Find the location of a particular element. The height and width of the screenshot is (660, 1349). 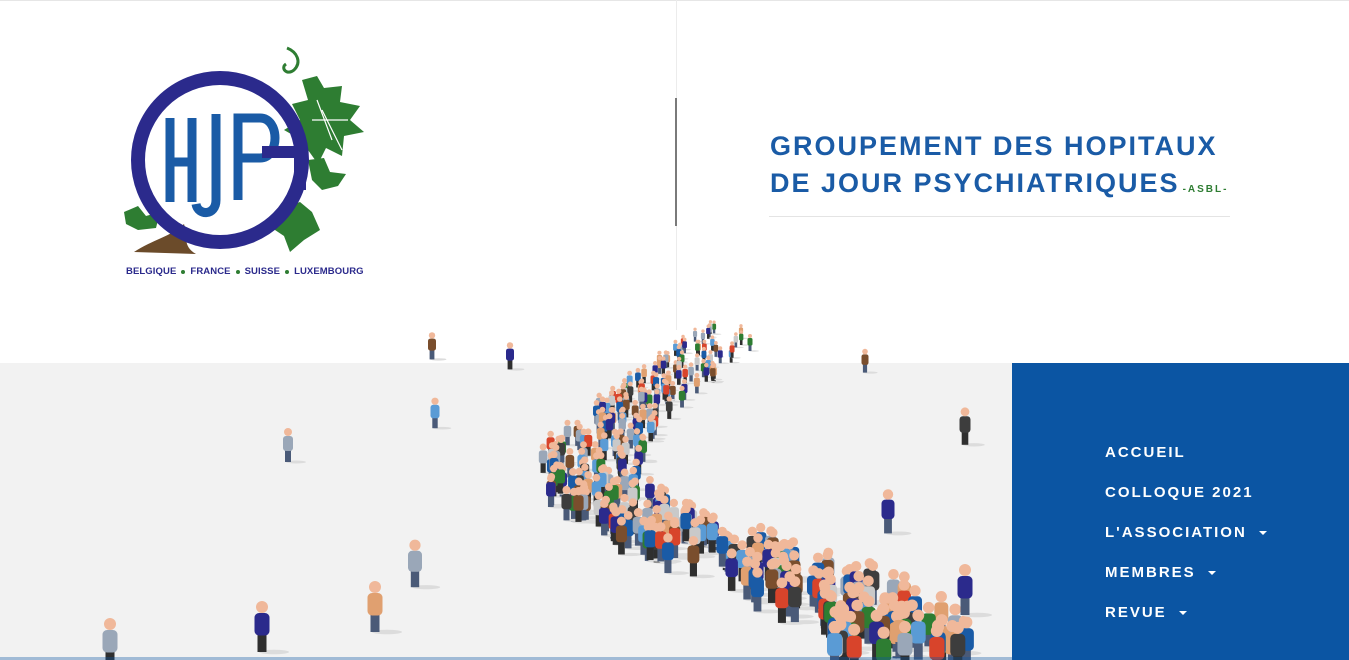

title-suffix: -ASBL- is located at coordinates (1205, 189).